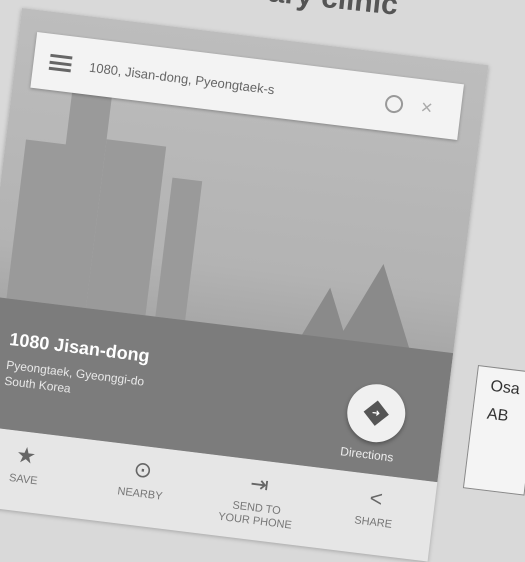 The image size is (525, 562). Describe the element at coordinates (376, 498) in the screenshot. I see `share-icon: <` at that location.